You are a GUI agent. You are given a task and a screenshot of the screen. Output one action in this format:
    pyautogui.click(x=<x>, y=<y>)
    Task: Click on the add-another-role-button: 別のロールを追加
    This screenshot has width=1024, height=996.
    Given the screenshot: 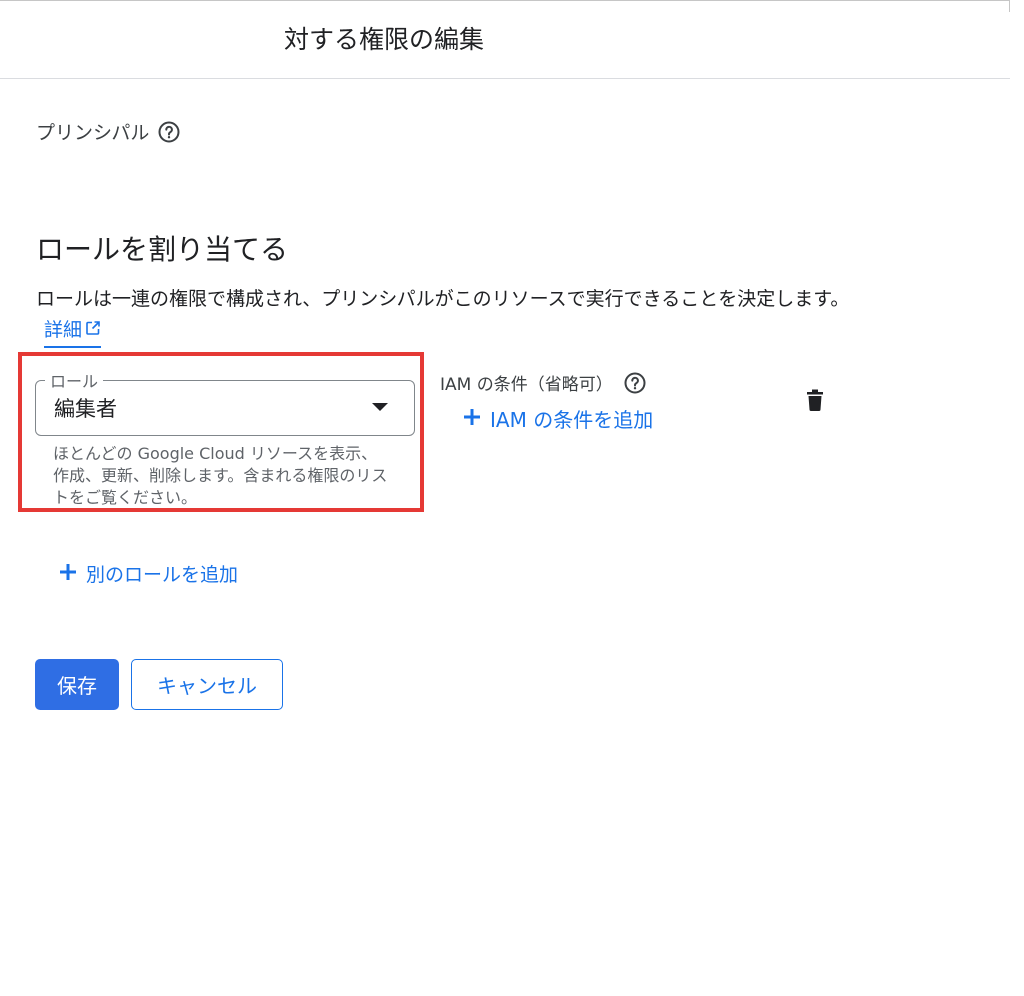 What is the action you would take?
    pyautogui.click(x=148, y=573)
    